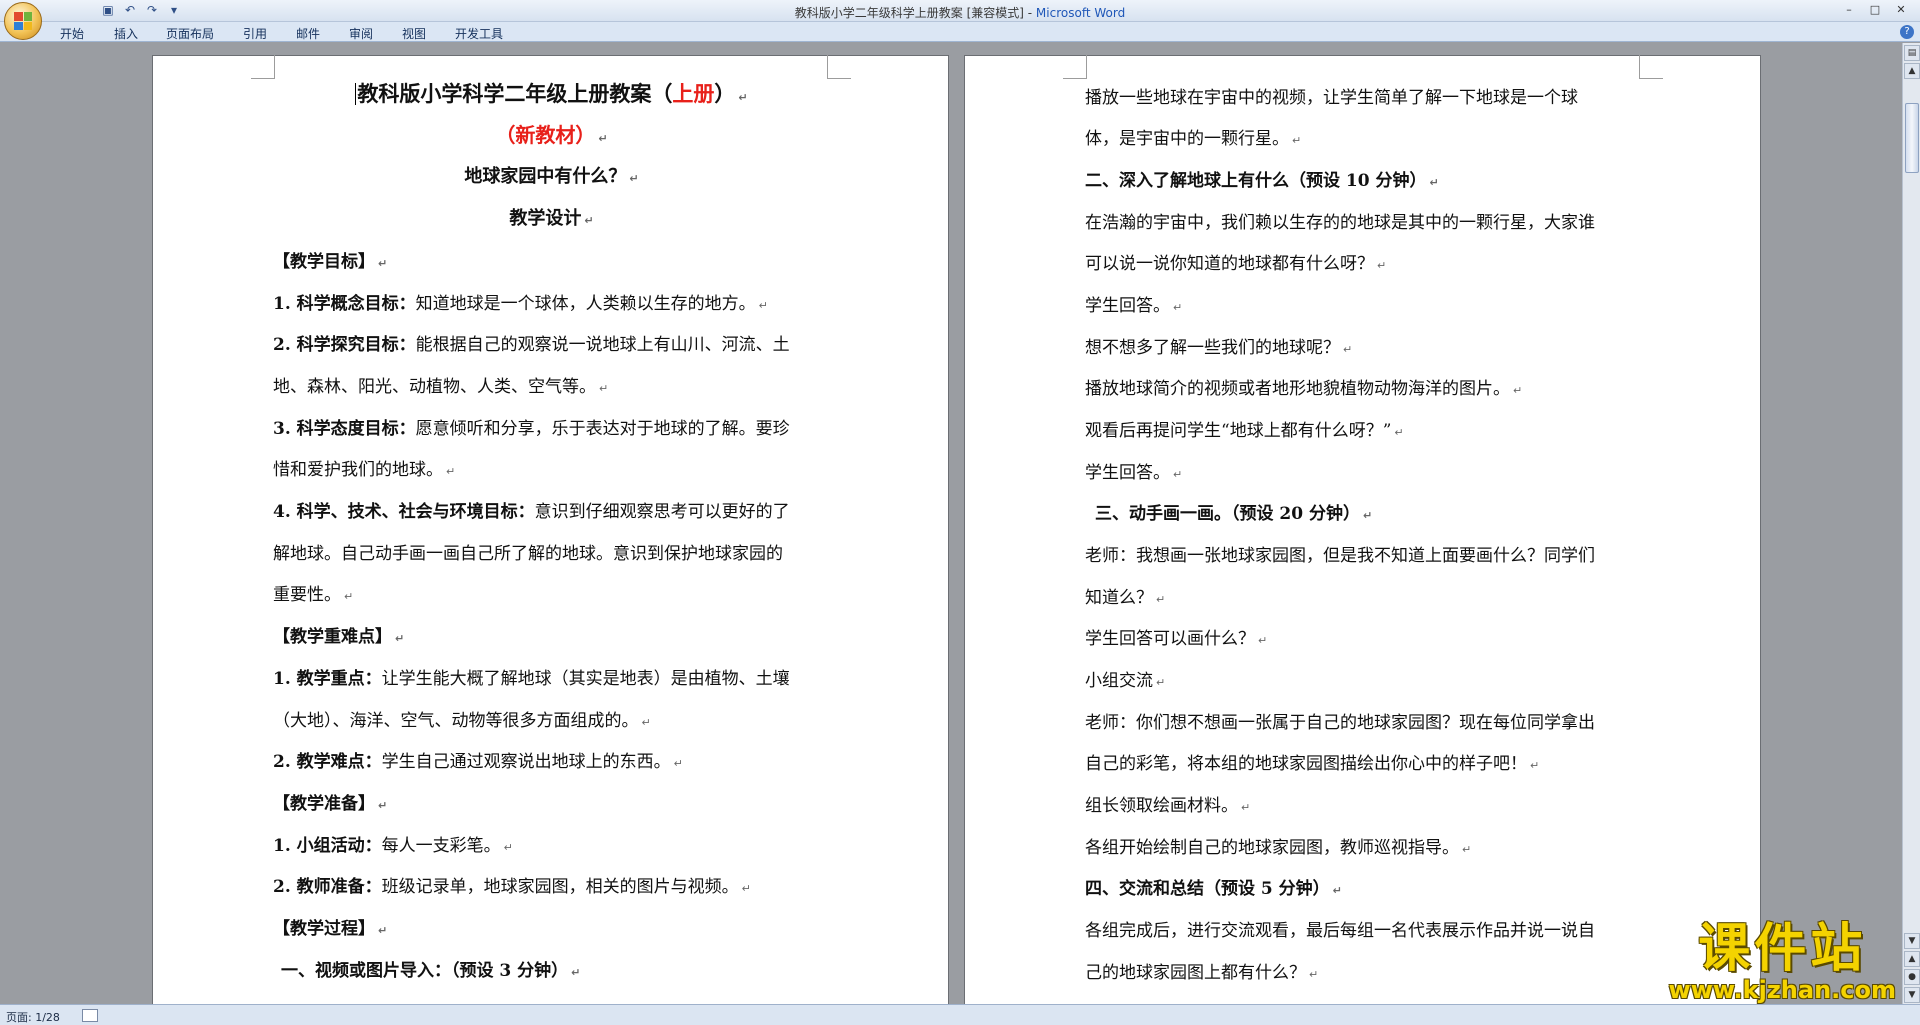 This screenshot has height=1025, width=1920. What do you see at coordinates (1849, 10) in the screenshot?
I see `minimize-button: –` at bounding box center [1849, 10].